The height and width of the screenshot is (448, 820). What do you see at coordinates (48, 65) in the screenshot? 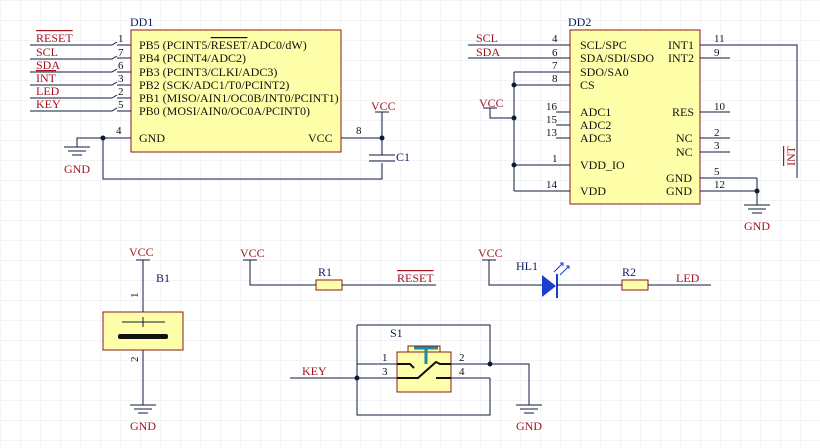
I see `dd1-port-sda-label: SDA` at bounding box center [48, 65].